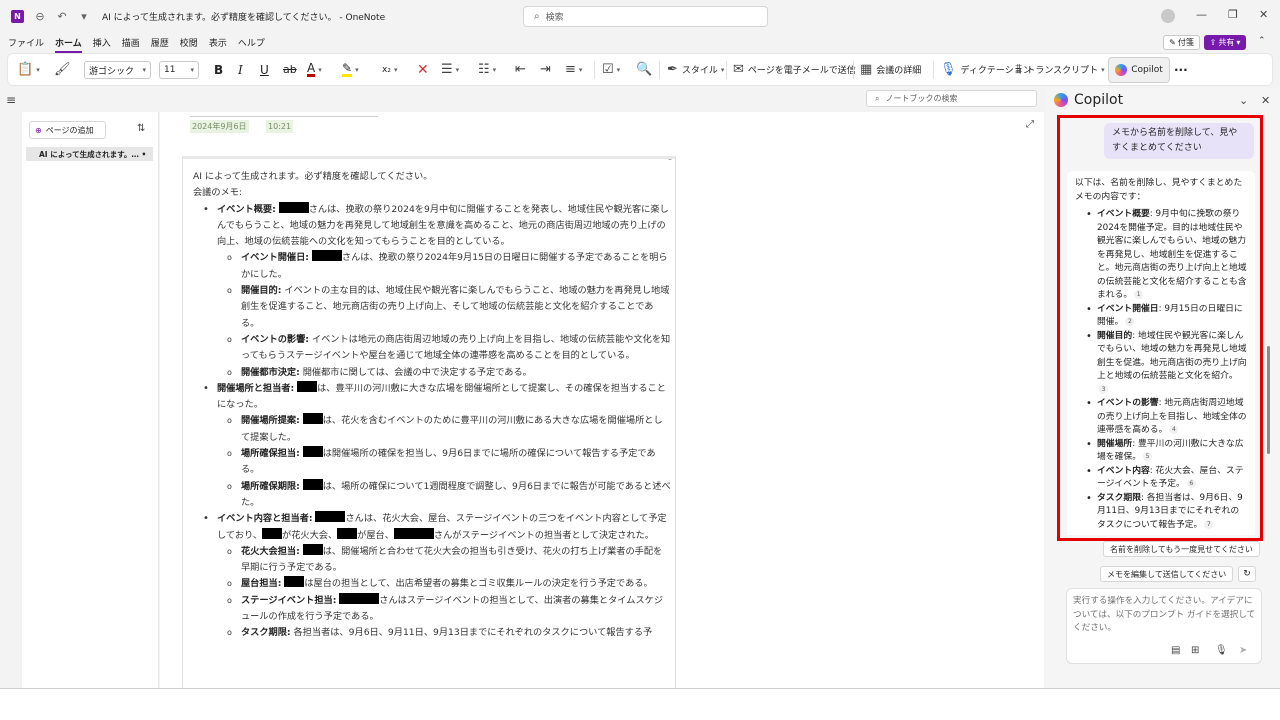 The width and height of the screenshot is (1280, 720). What do you see at coordinates (1233, 14) in the screenshot?
I see `maximize-icon: ❐` at bounding box center [1233, 14].